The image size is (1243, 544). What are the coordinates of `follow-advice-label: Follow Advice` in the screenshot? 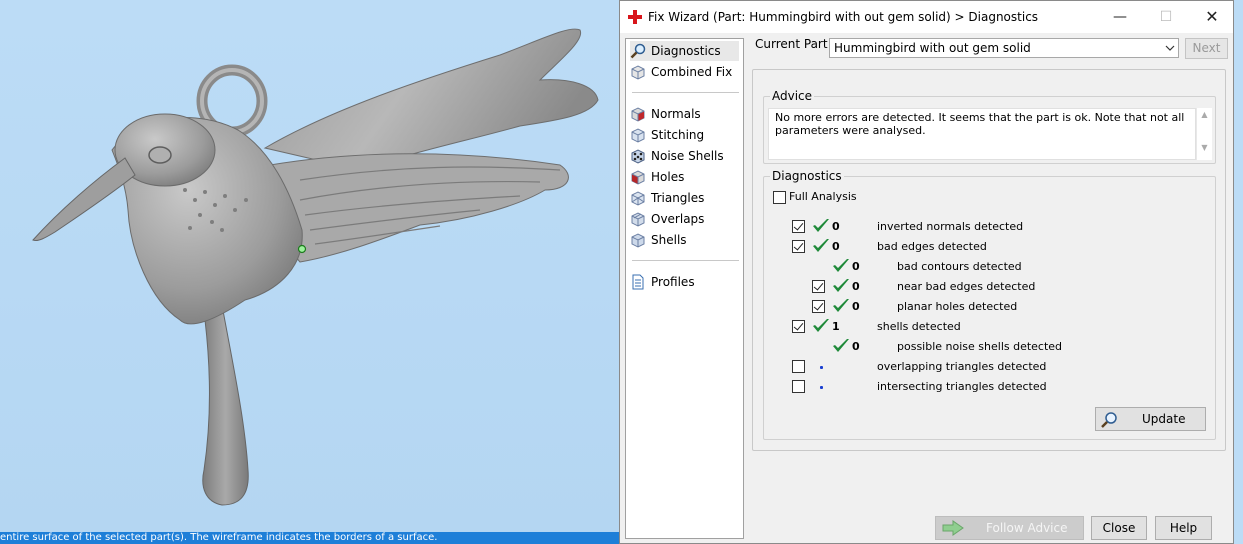 It's located at (1027, 528).